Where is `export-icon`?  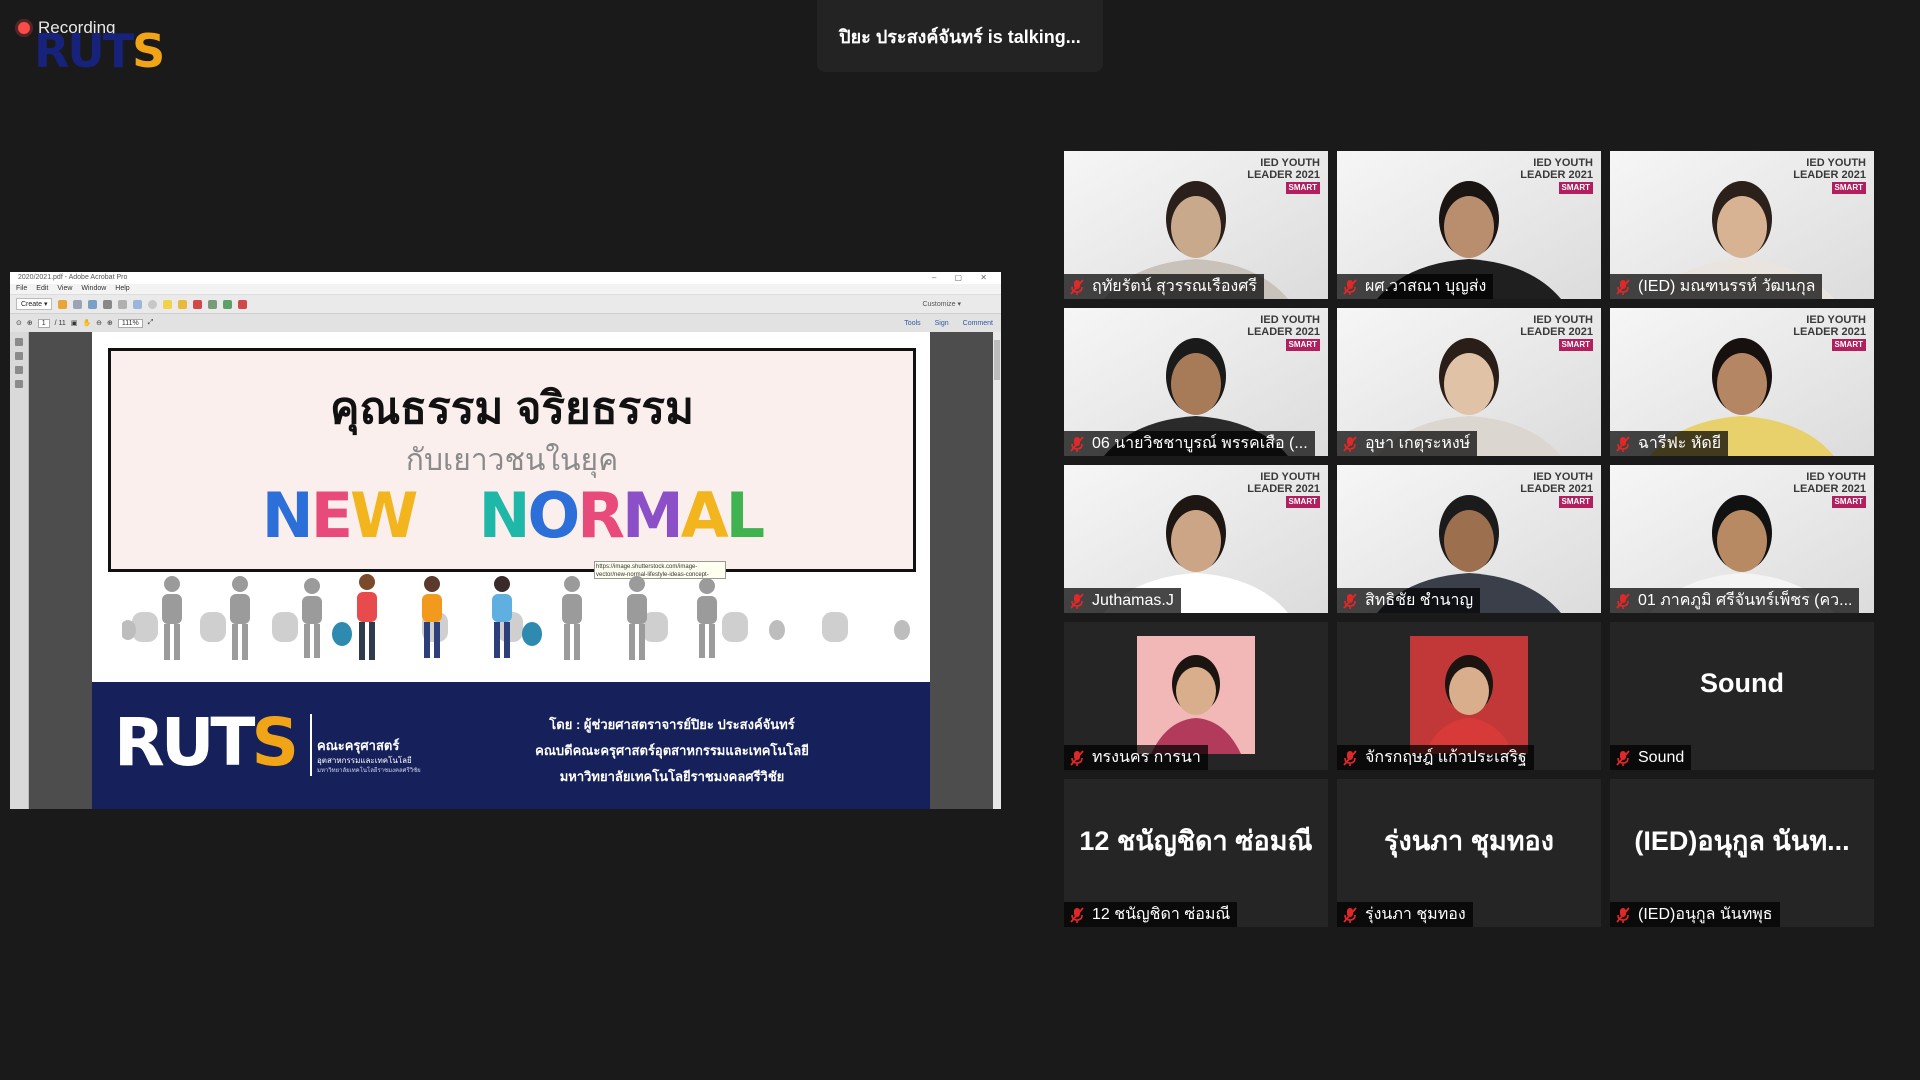
export-icon is located at coordinates (228, 304).